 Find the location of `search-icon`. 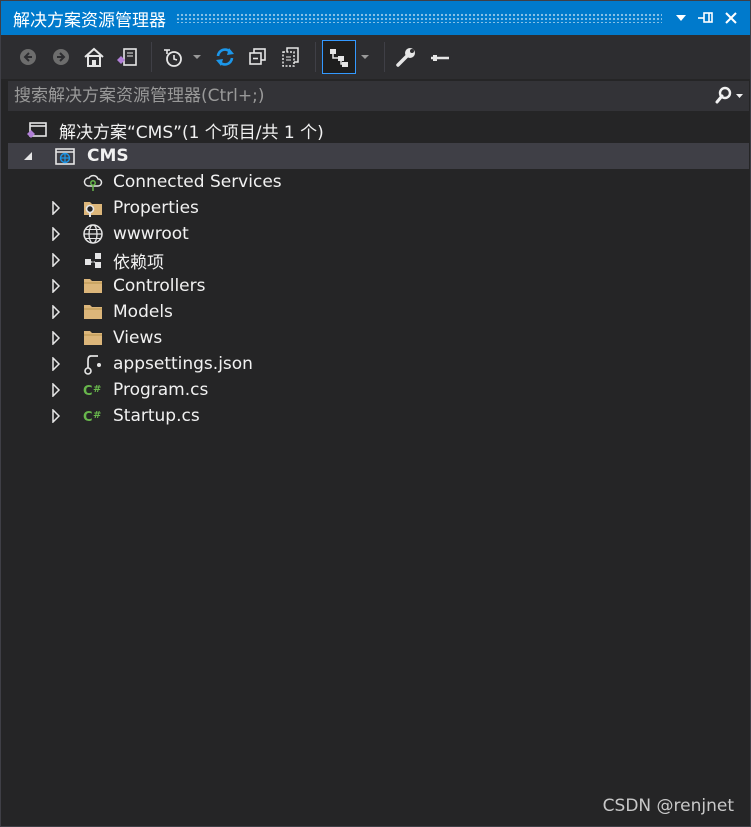

search-icon is located at coordinates (729, 96).